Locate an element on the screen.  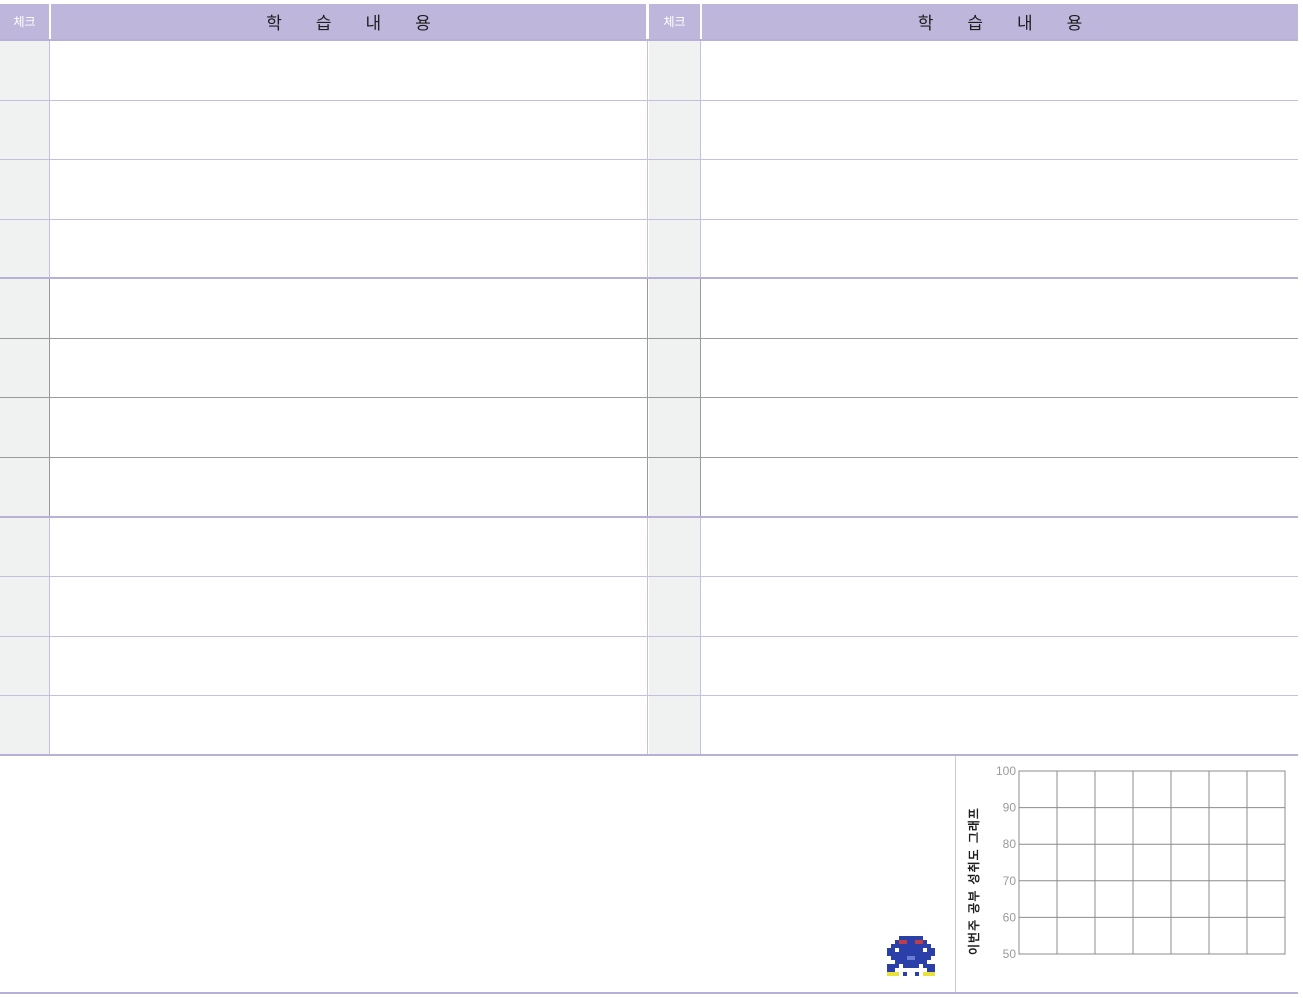
chart-y-tick-label: 80 is located at coordinates (1010, 844).